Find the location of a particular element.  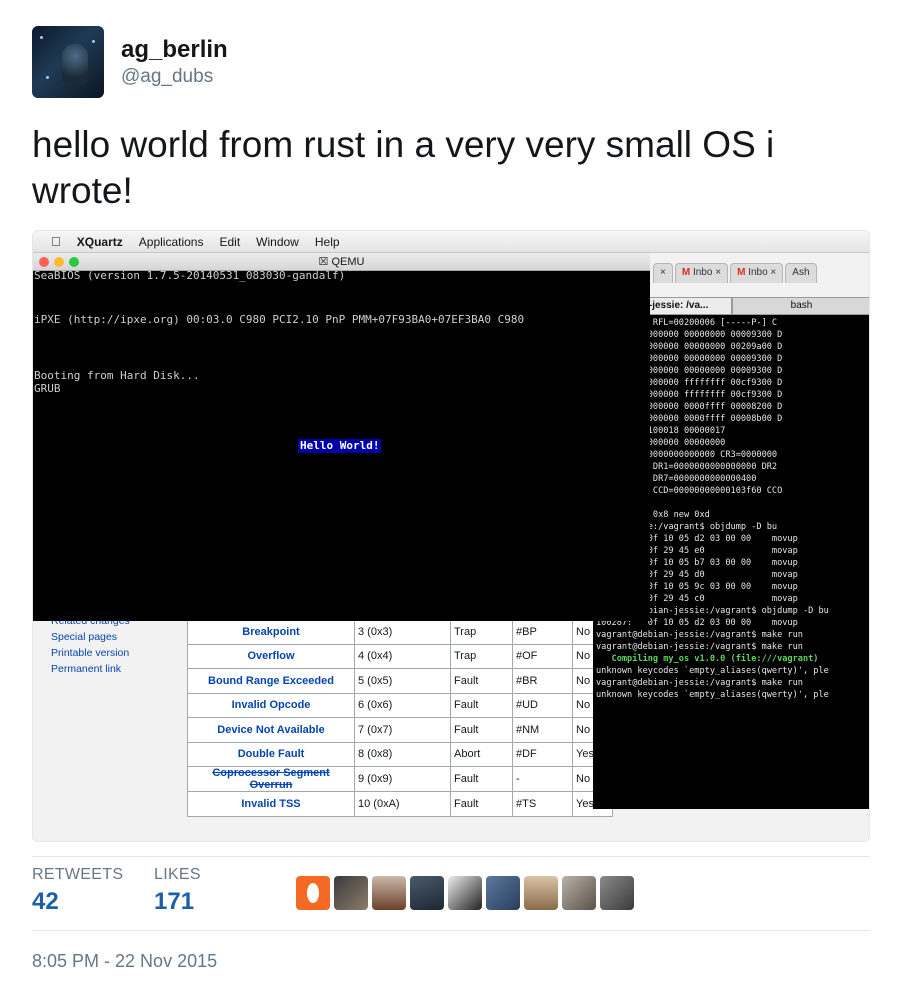

terminal-tab: bash is located at coordinates (800, 306).